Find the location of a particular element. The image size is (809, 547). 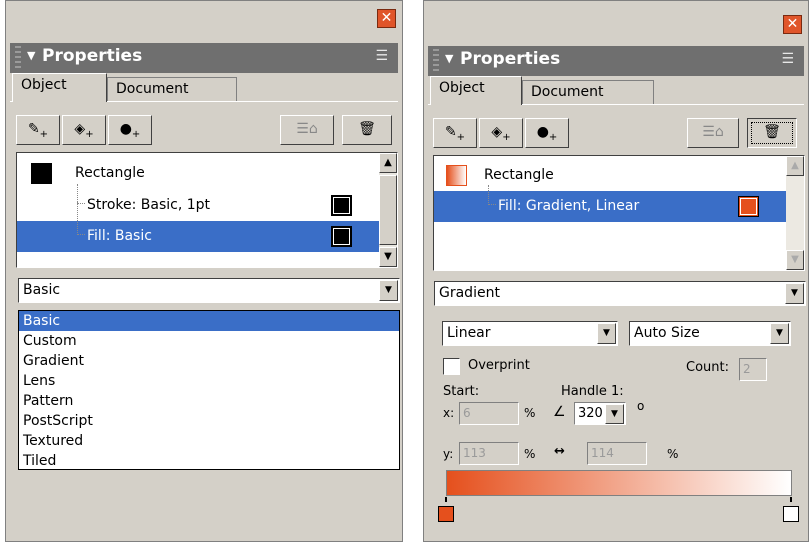

option-custom: Custom is located at coordinates (209, 341).